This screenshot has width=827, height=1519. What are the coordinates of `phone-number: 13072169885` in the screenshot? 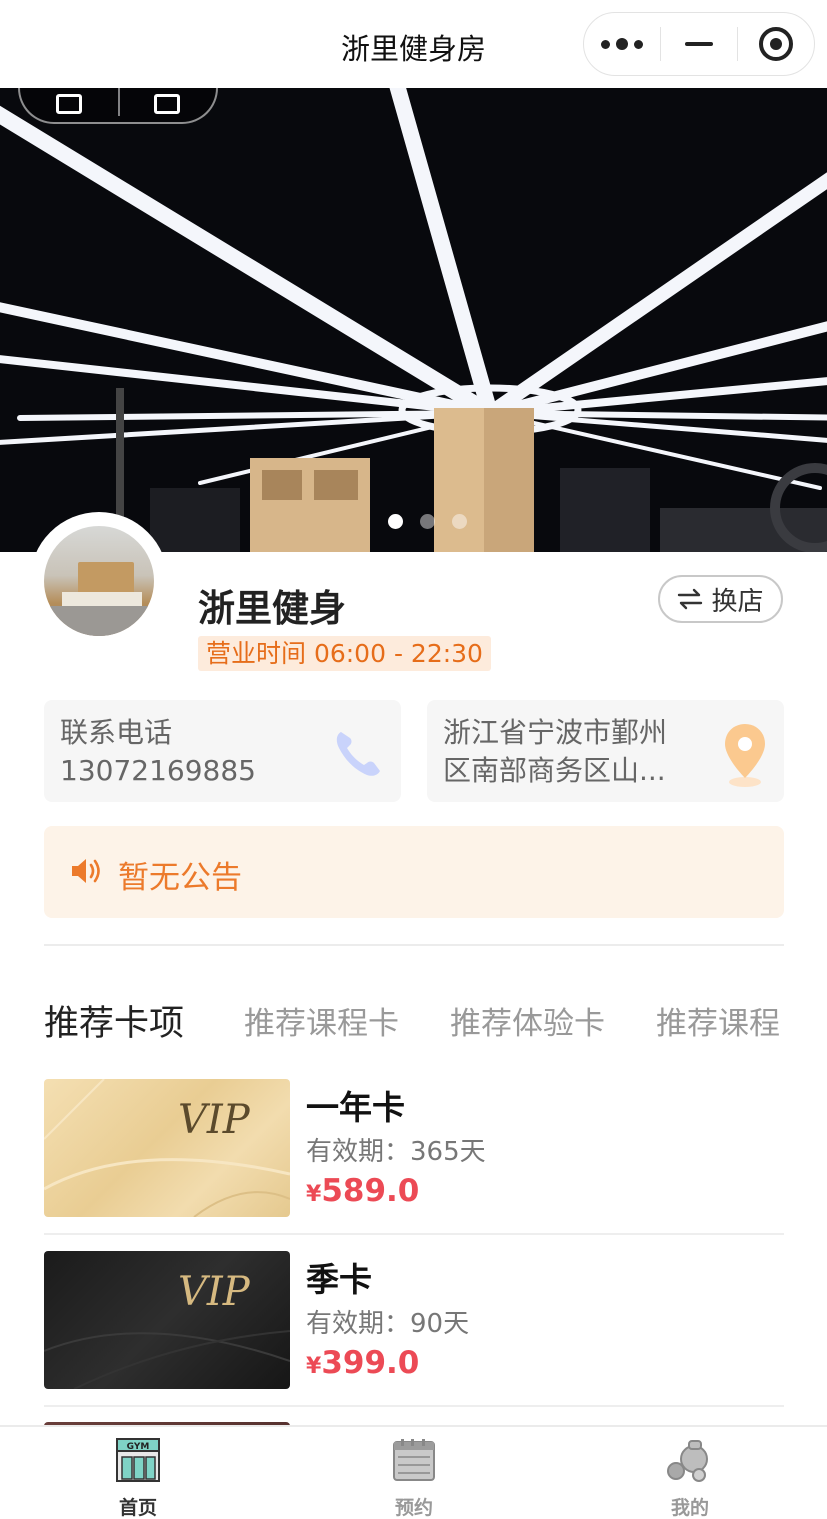 It's located at (158, 770).